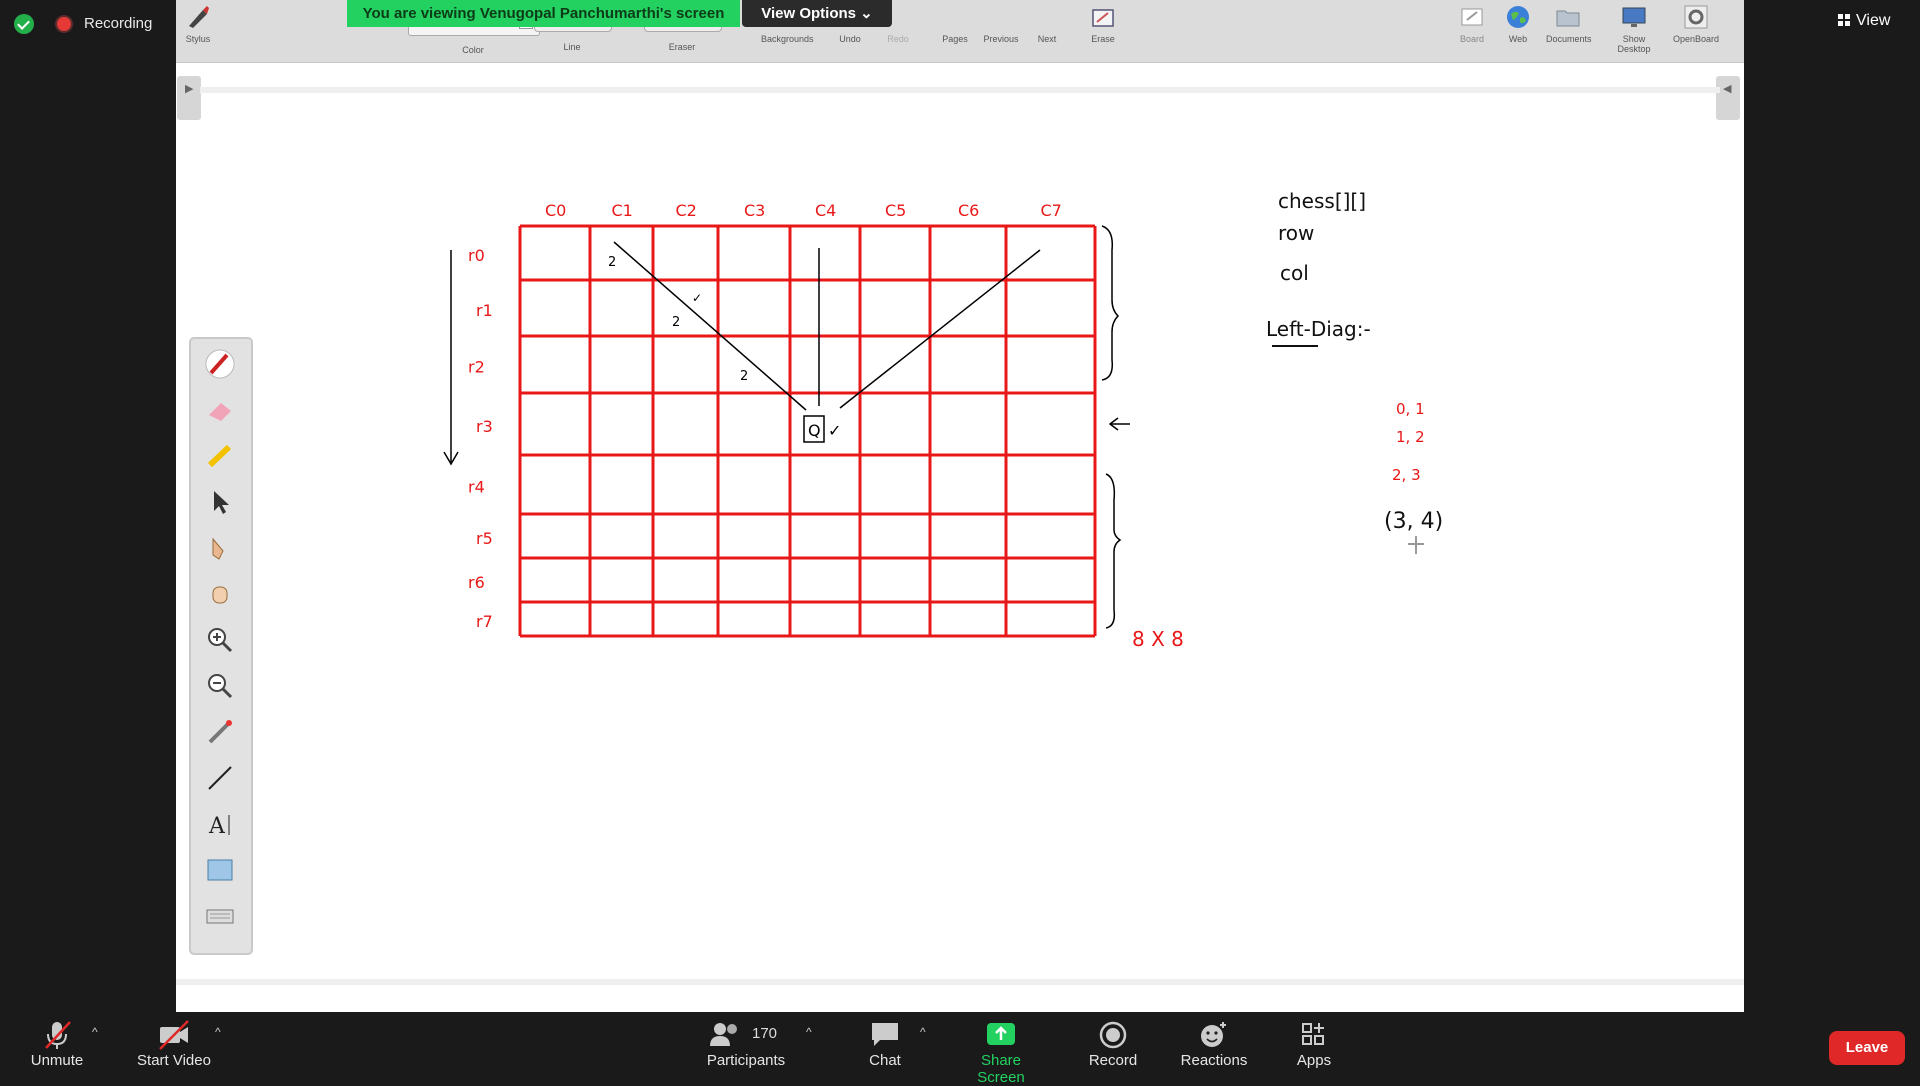 This screenshot has height=1086, width=1920. What do you see at coordinates (1296, 233) in the screenshot?
I see `note-row: row` at bounding box center [1296, 233].